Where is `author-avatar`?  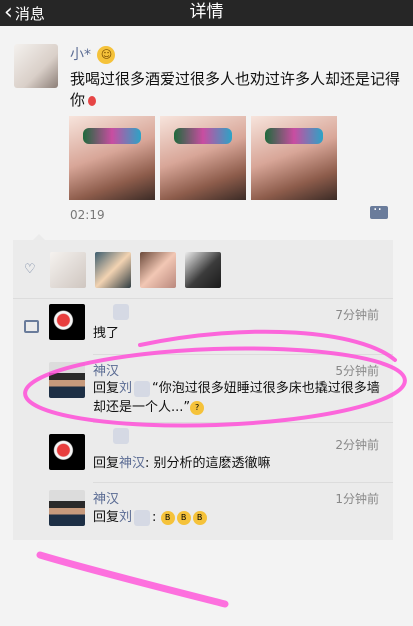 author-avatar is located at coordinates (36, 66).